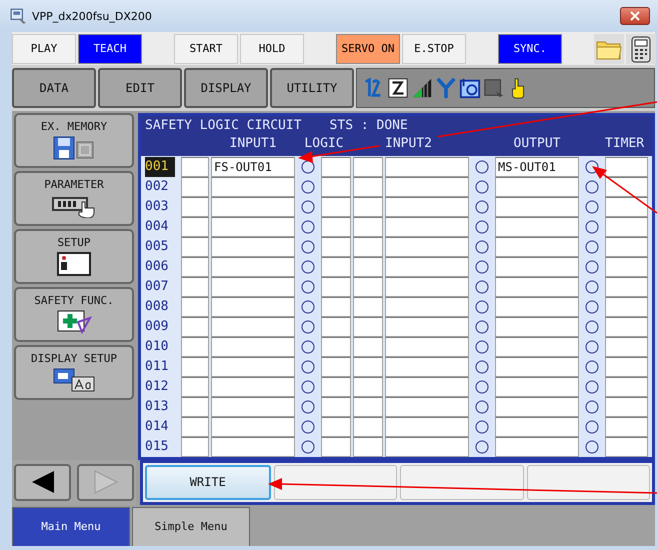 Image resolution: width=658 pixels, height=550 pixels. I want to click on row-number: 011, so click(162, 366).